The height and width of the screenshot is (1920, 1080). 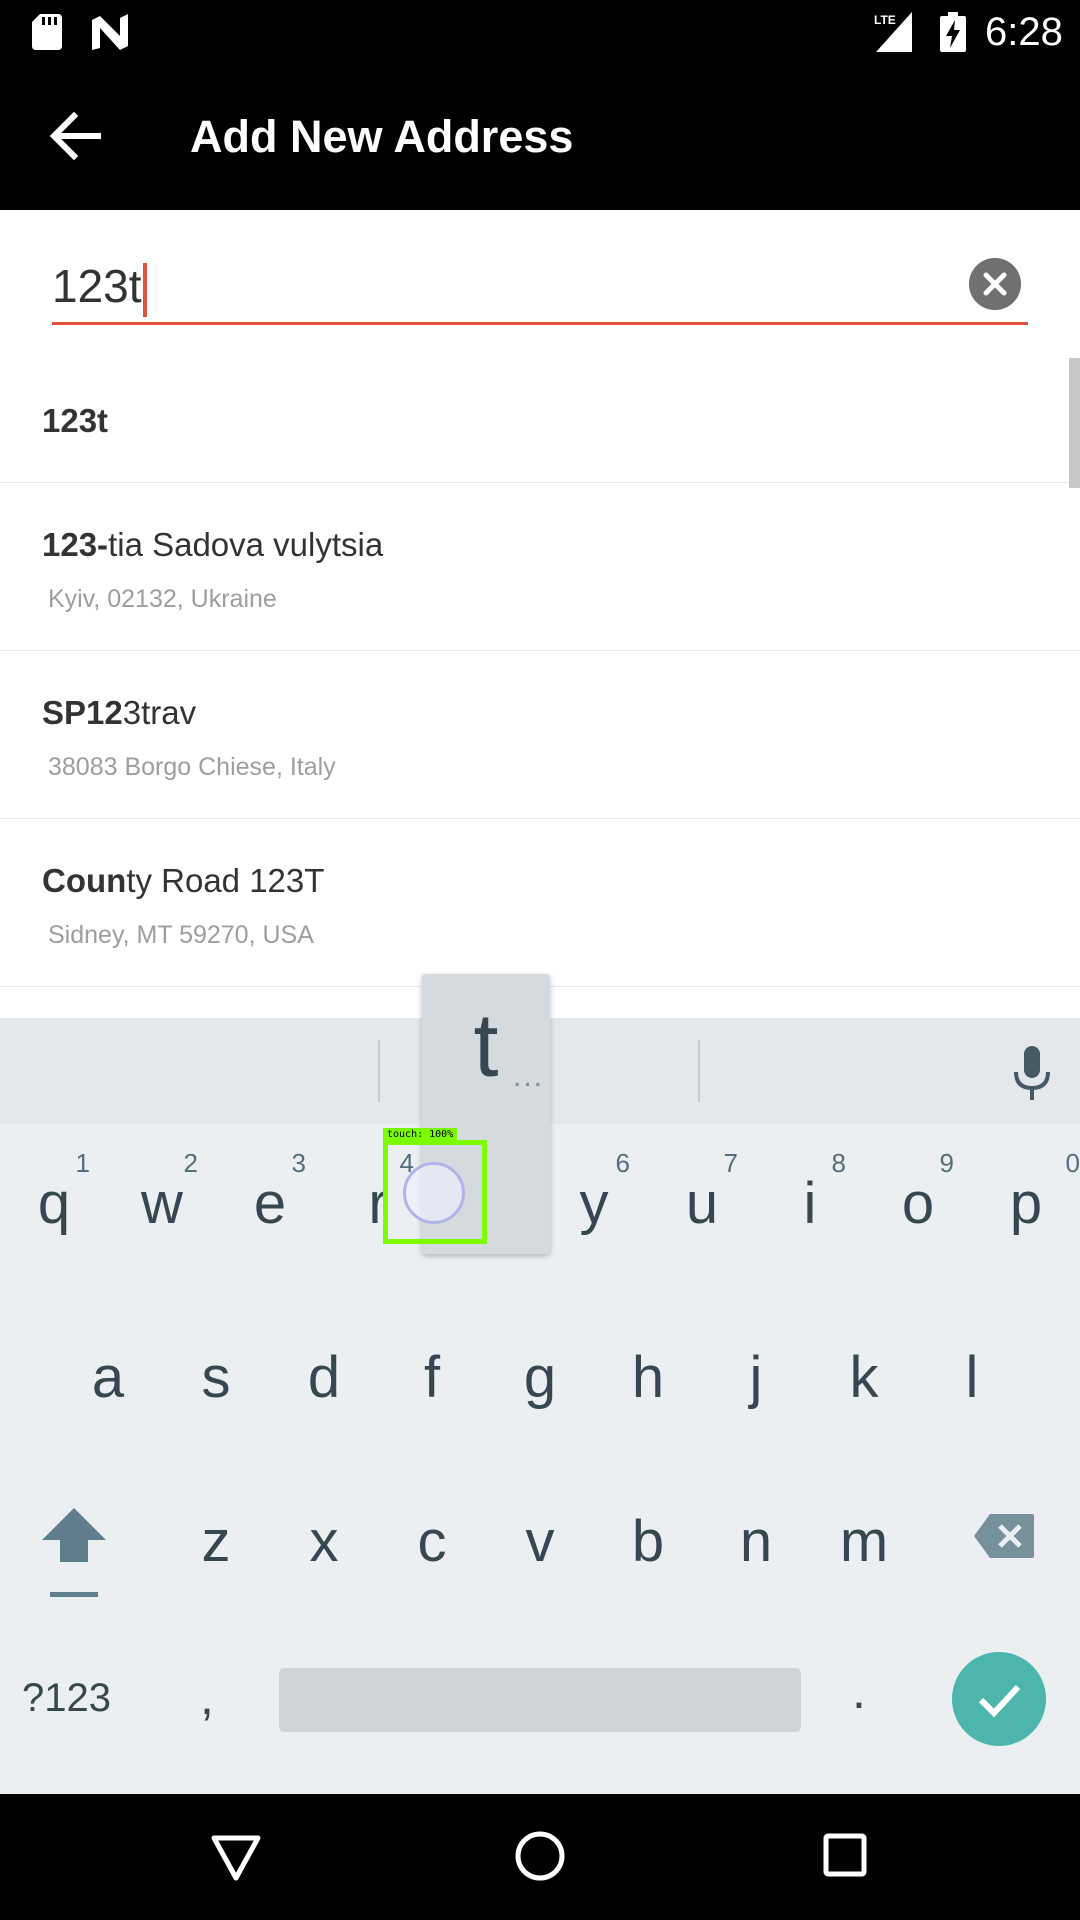 I want to click on backspace-icon, so click(x=1004, y=1536).